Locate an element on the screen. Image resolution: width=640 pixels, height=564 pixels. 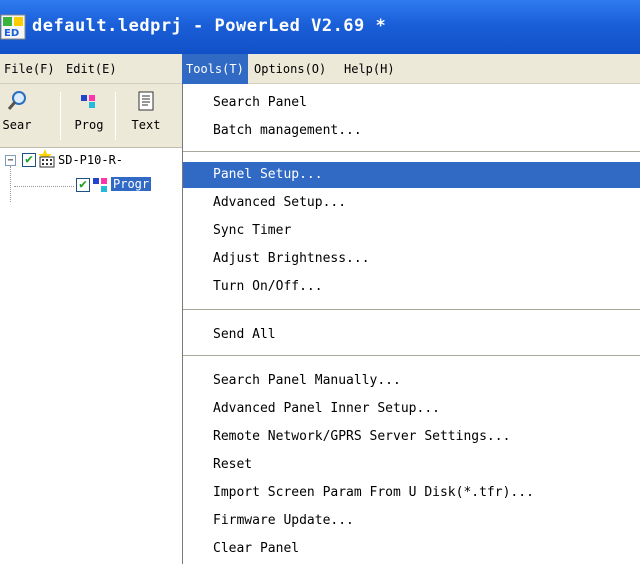
search-icon is located at coordinates (16, 100).